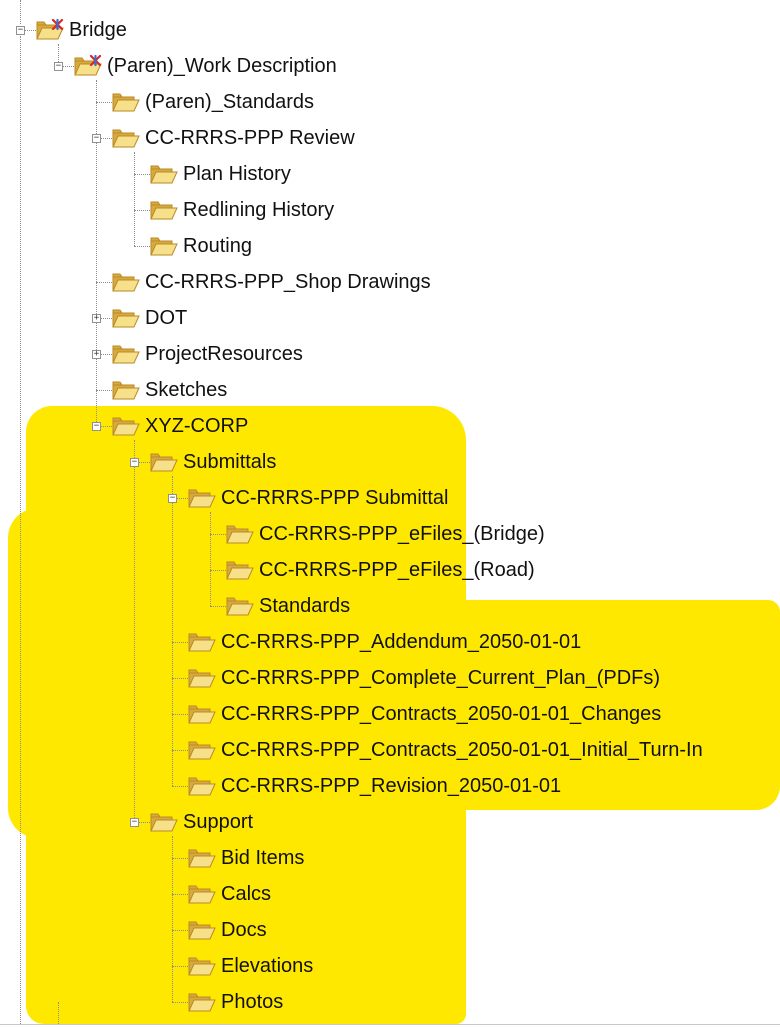  What do you see at coordinates (402, 534) in the screenshot?
I see `tree-node-label: CC-RRRS-PPP_eFiles_(Bridge)` at bounding box center [402, 534].